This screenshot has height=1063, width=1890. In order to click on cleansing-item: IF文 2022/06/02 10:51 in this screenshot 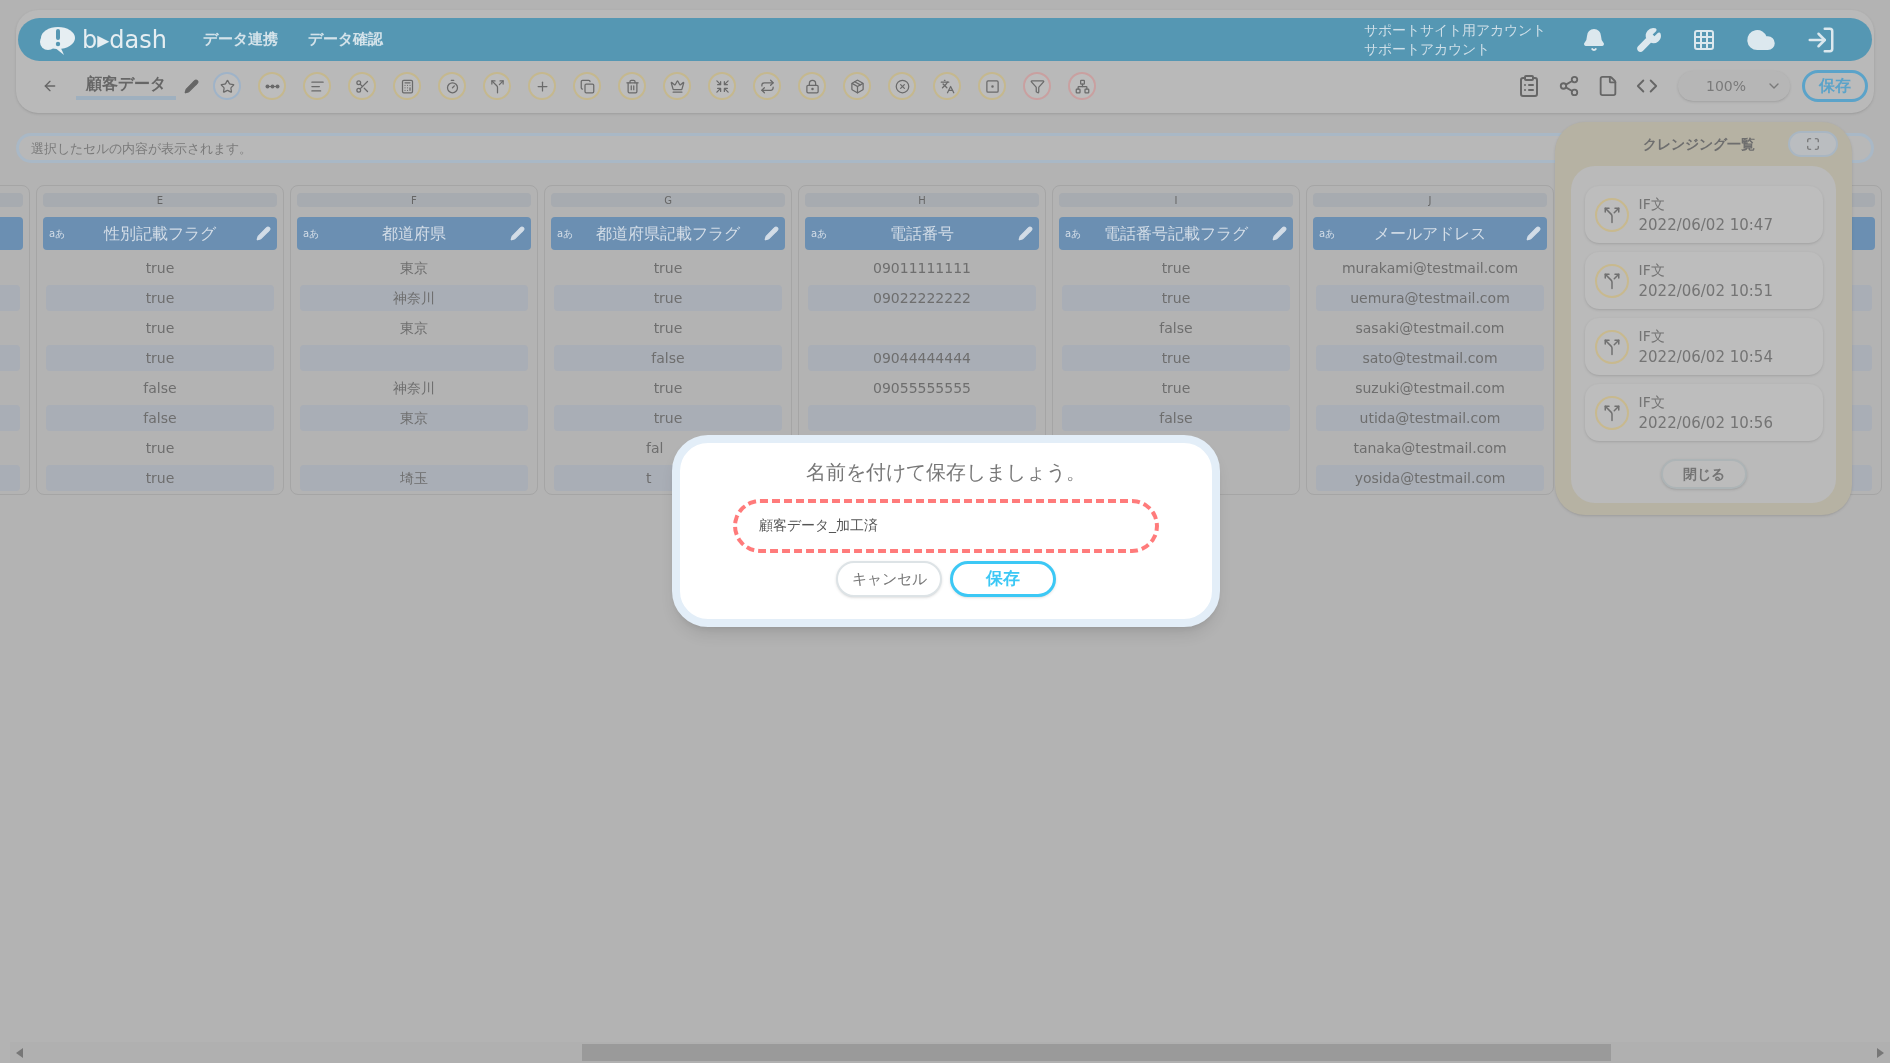, I will do `click(1703, 280)`.